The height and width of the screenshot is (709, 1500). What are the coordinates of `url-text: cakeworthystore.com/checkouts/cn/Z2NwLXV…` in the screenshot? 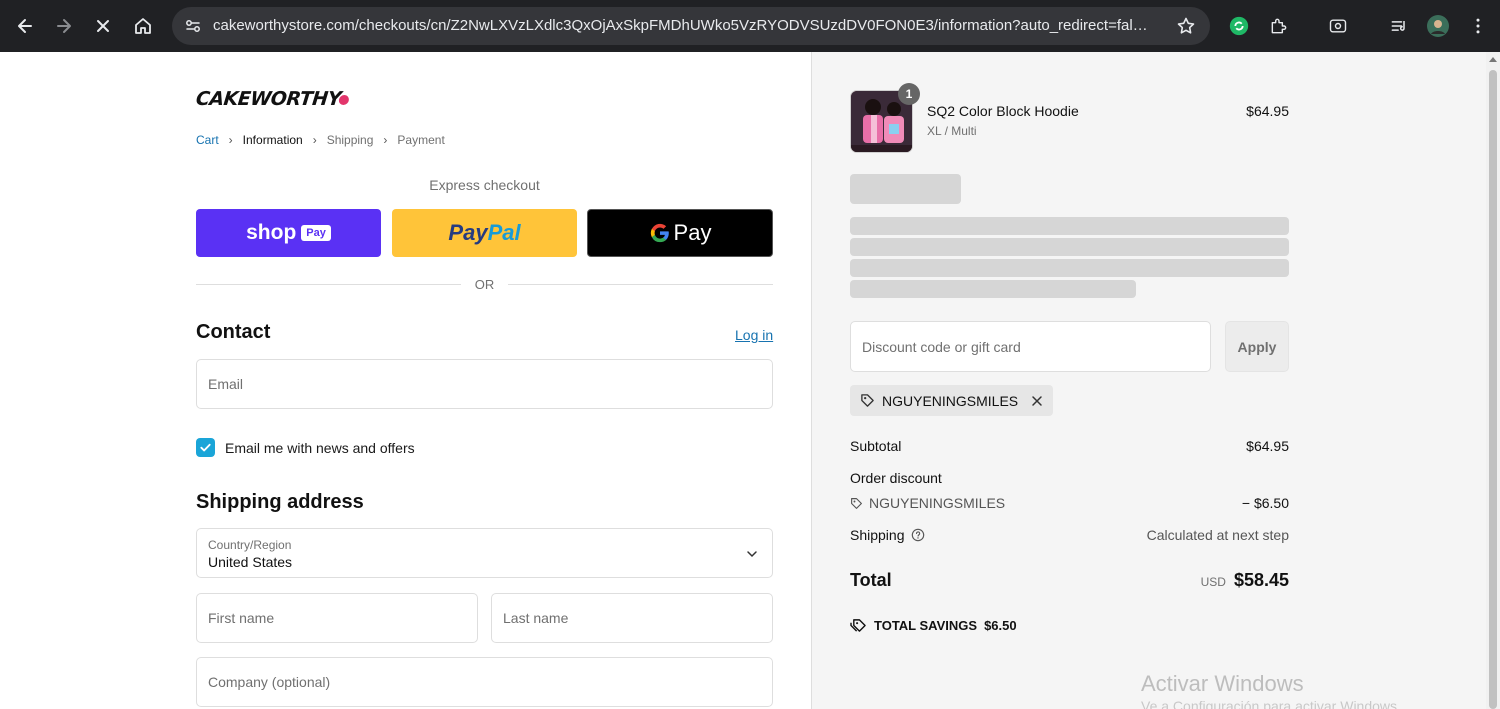 It's located at (680, 25).